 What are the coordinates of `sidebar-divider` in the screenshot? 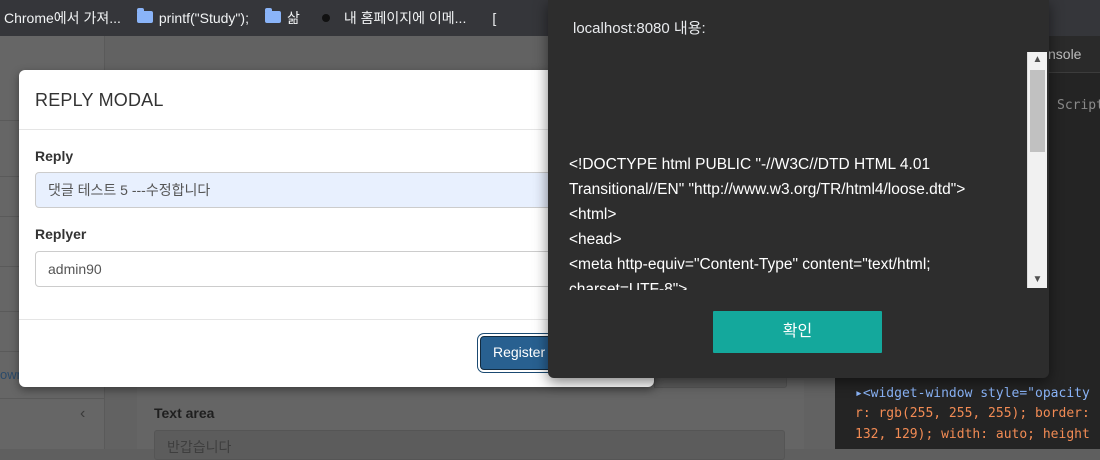 It's located at (52, 398).